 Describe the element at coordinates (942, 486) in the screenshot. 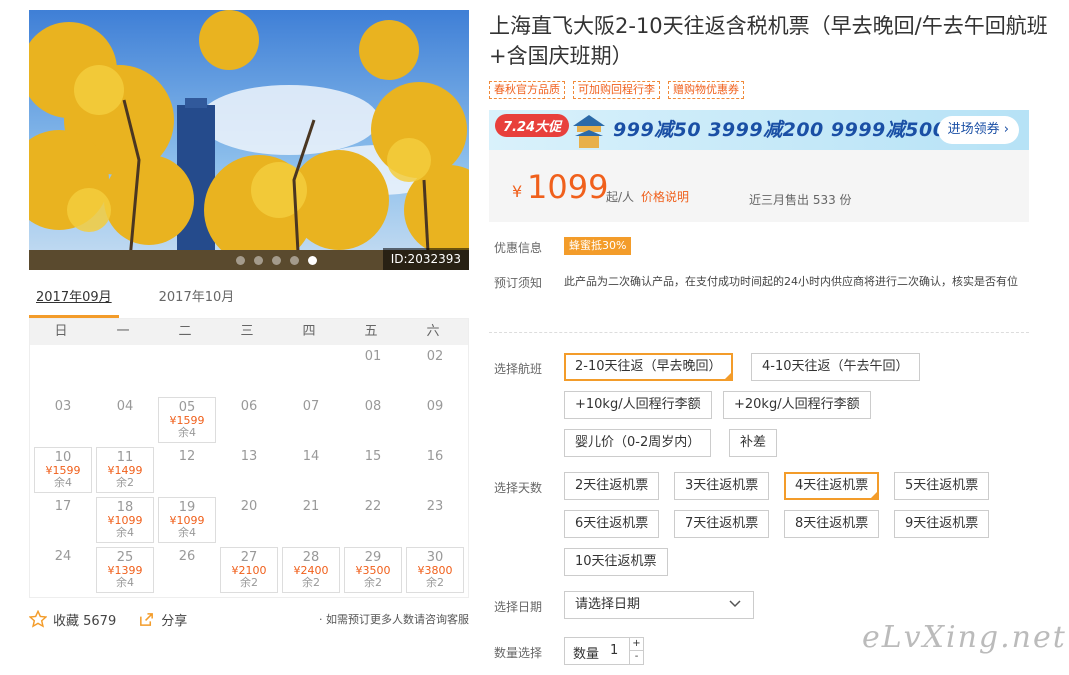

I see `option-days-5: 5天往返机票` at that location.